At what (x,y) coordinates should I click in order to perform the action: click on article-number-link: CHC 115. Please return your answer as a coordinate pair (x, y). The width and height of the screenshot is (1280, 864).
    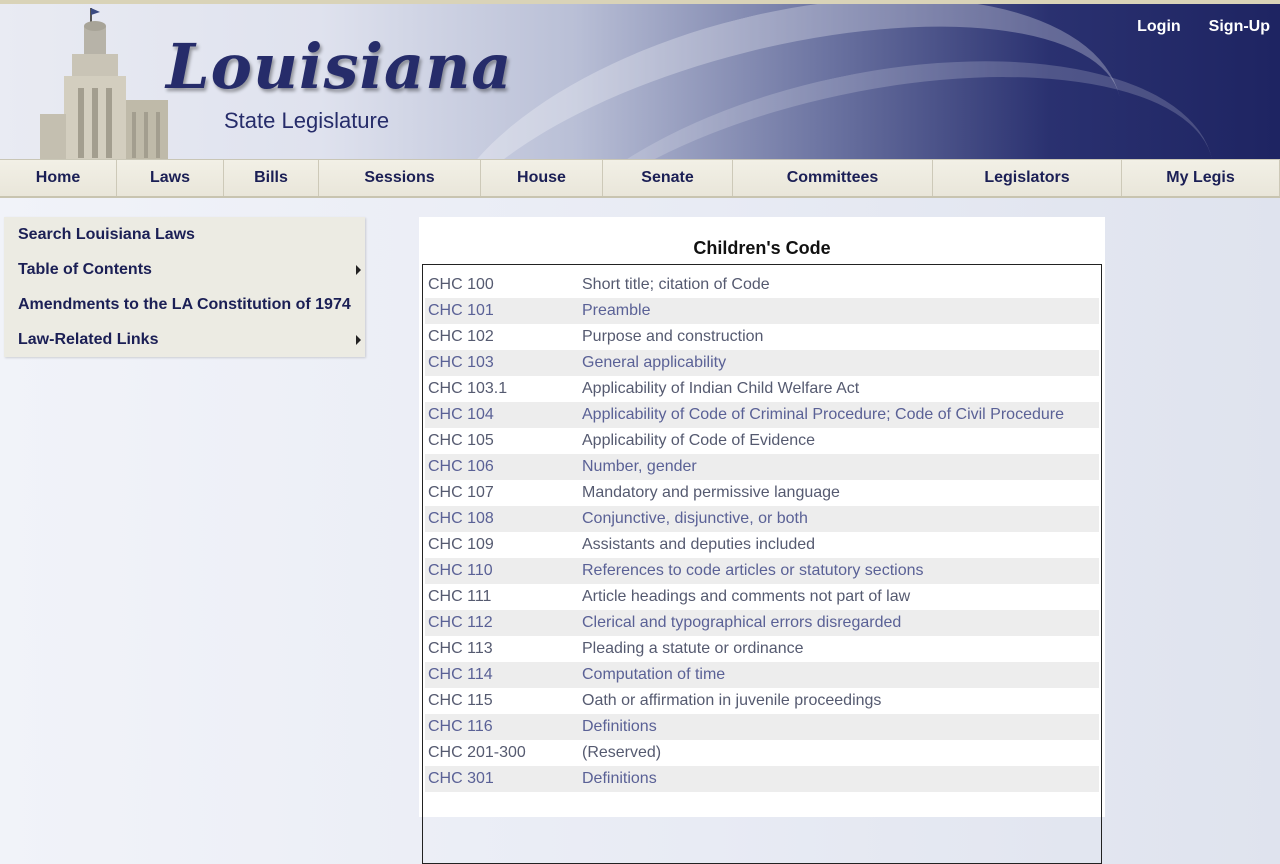
    Looking at the image, I should click on (503, 701).